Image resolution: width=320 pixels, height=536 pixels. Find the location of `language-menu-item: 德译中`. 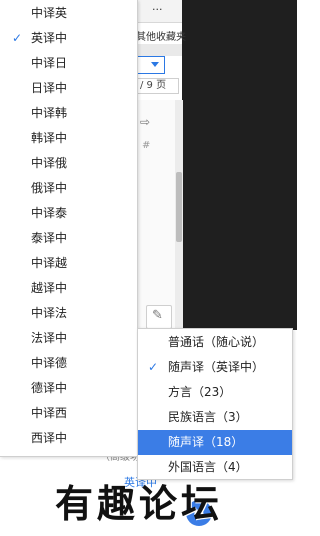

language-menu-item: 德译中 is located at coordinates (68, 388).